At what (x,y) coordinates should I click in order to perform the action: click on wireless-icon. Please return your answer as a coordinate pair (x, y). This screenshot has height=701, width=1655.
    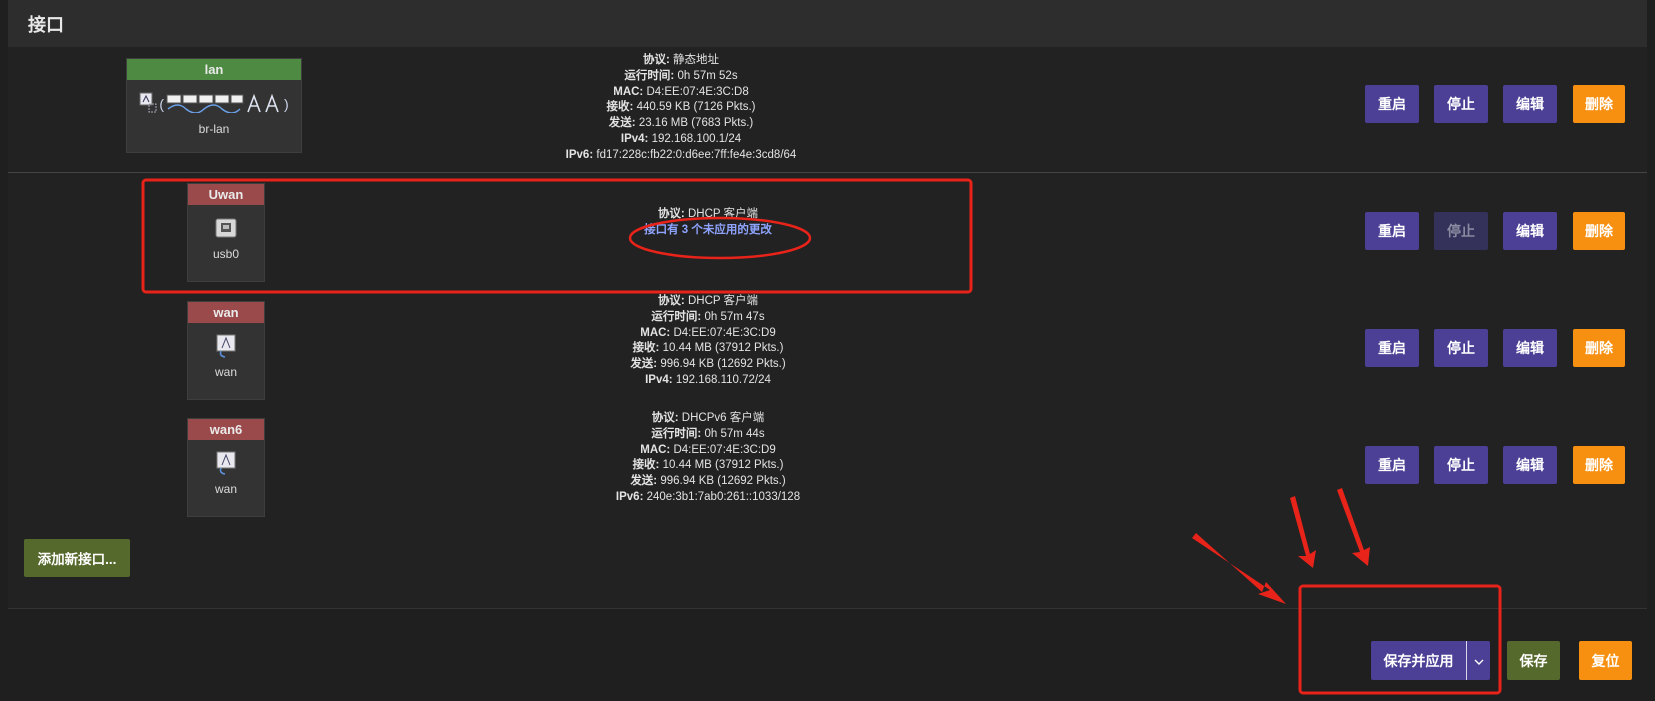
    Looking at the image, I should click on (264, 104).